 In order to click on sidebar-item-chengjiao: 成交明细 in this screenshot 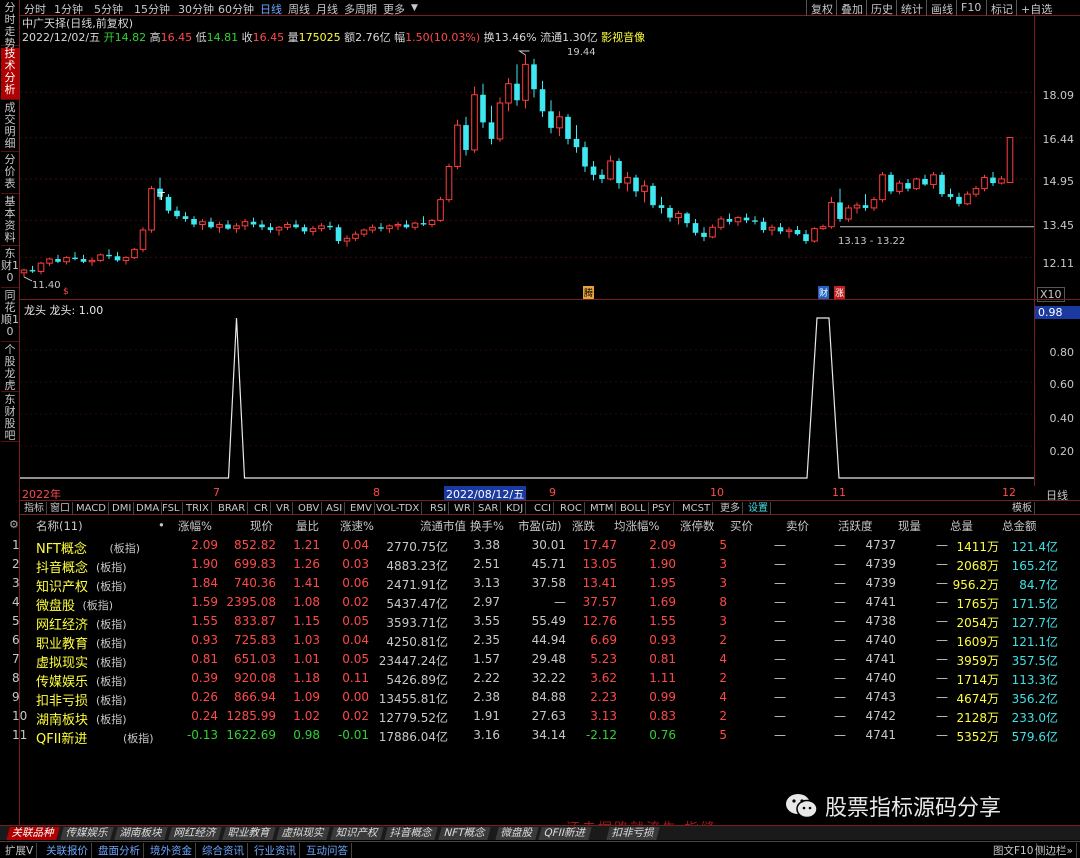, I will do `click(10, 127)`.